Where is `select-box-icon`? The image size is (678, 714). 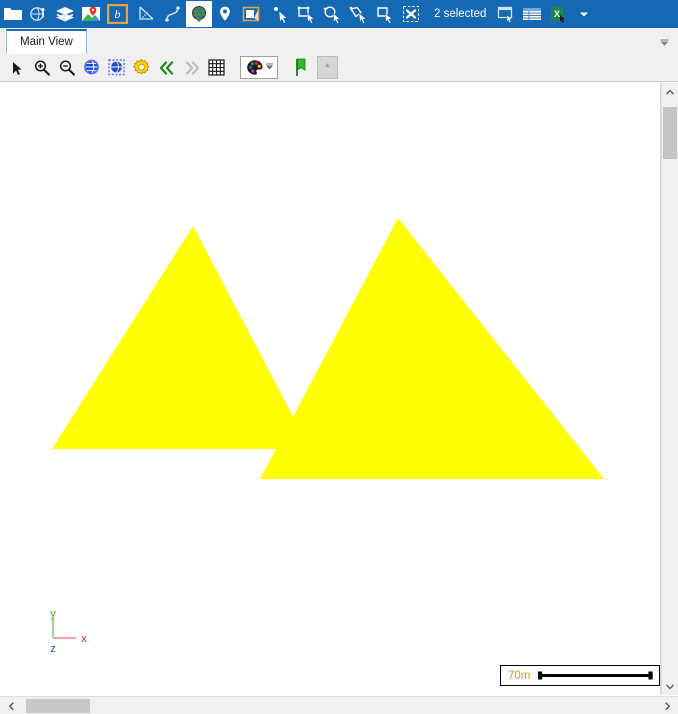
select-box-icon is located at coordinates (385, 14).